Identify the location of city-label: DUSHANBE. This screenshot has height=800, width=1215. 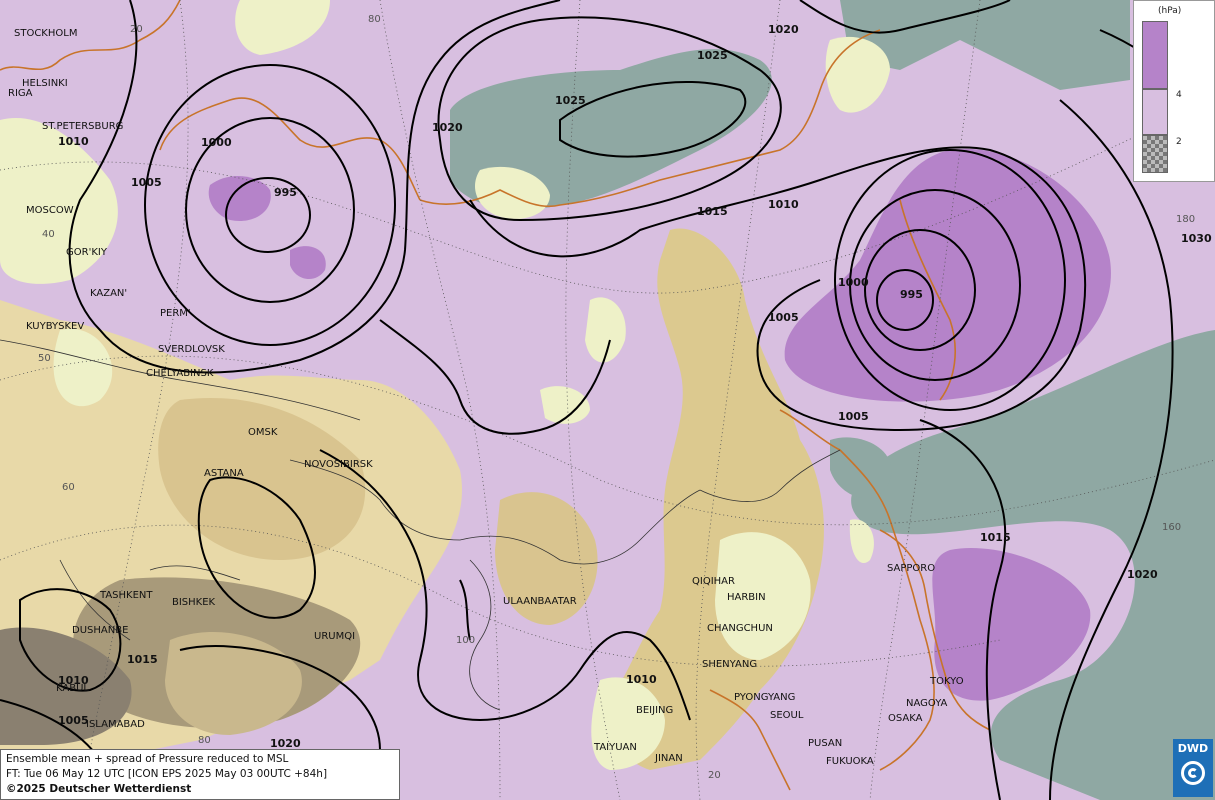
(100, 630).